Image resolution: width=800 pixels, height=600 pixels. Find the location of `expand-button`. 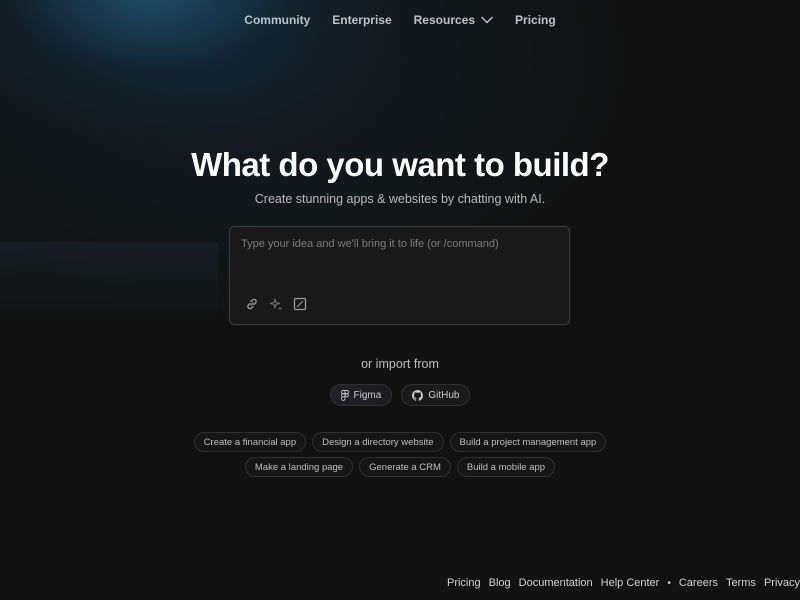

expand-button is located at coordinates (300, 304).